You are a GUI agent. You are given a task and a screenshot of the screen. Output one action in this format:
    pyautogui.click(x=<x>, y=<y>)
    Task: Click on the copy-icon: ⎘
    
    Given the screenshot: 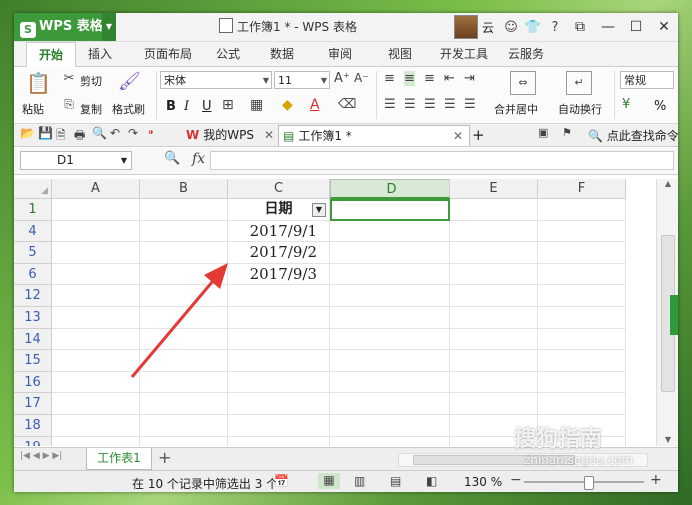 What is the action you would take?
    pyautogui.click(x=69, y=104)
    